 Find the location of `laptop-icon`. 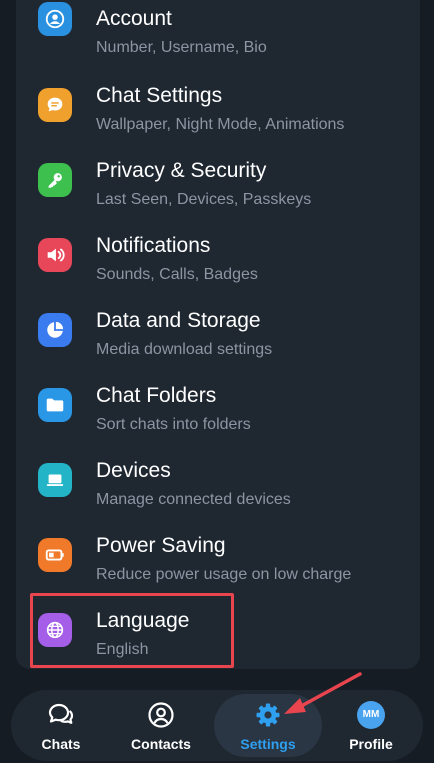

laptop-icon is located at coordinates (55, 479).